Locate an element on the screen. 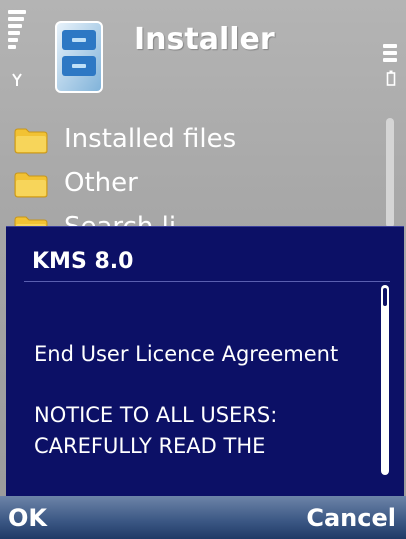 The width and height of the screenshot is (406, 539). list-item-label: Other is located at coordinates (101, 183).